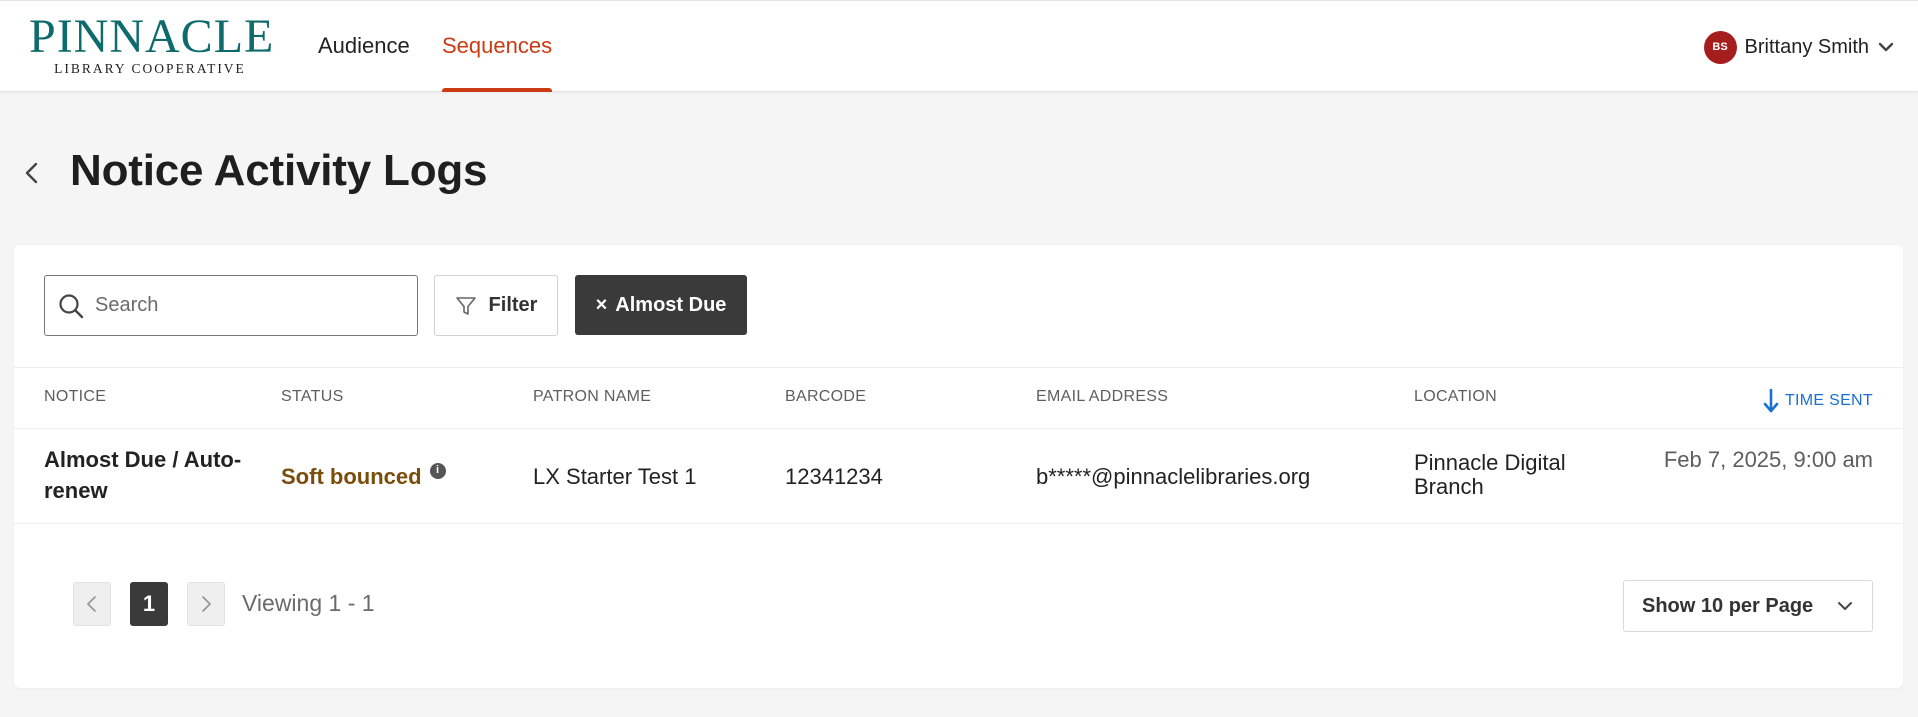  Describe the element at coordinates (1173, 476) in the screenshot. I see `email-cell: b*****@pinnaclelibraries.org` at that location.